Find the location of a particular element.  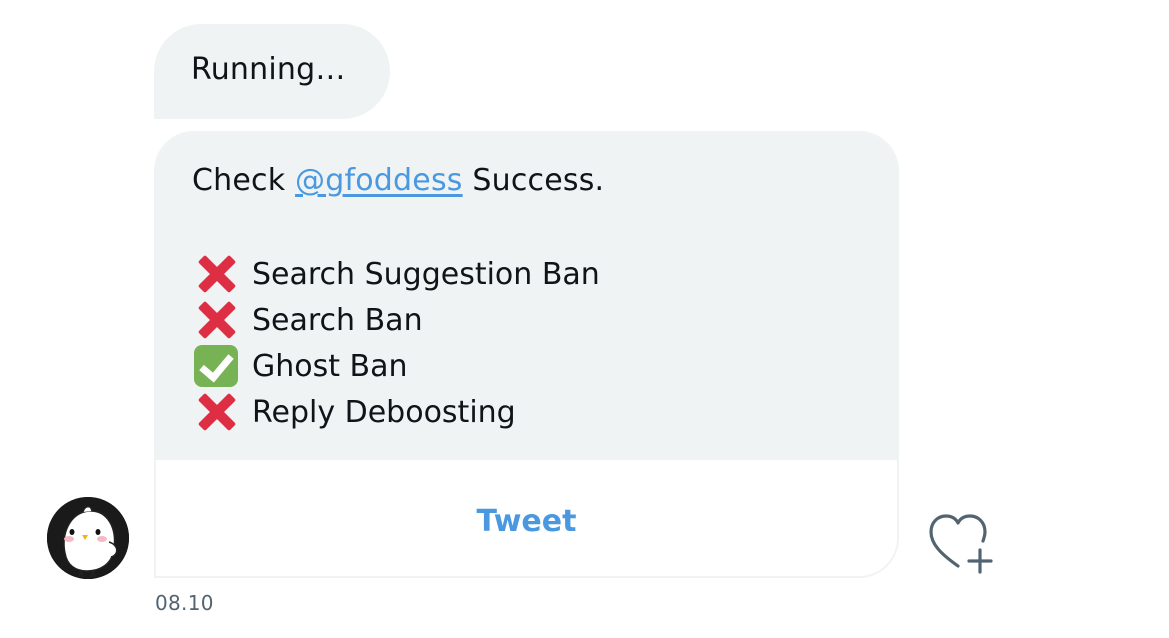

check-result-line: Check @gfoddess Success. is located at coordinates (398, 180).